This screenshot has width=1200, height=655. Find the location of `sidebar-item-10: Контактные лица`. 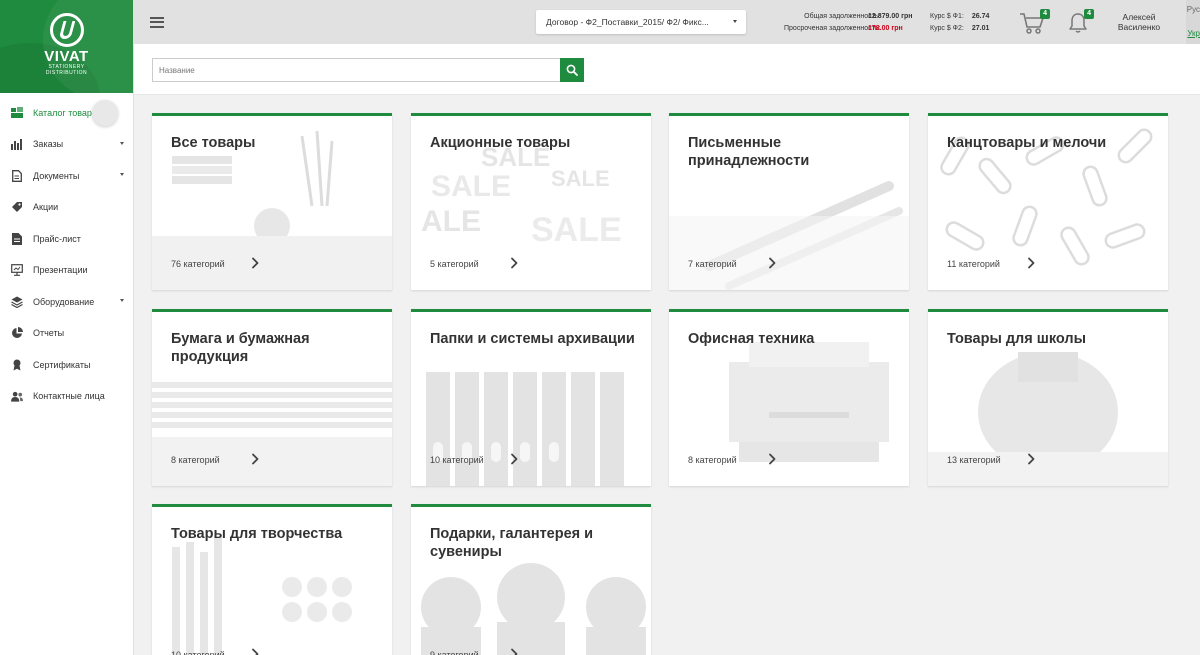

sidebar-item-10: Контактные лица is located at coordinates (66, 397).